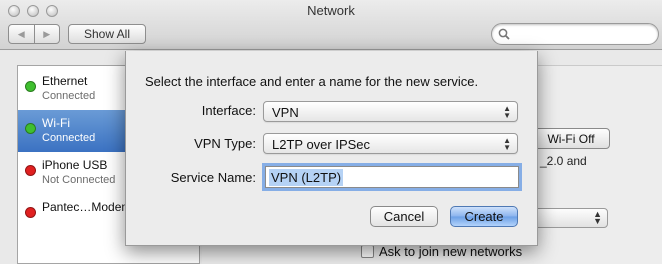  What do you see at coordinates (306, 177) in the screenshot?
I see `service-name-value: VPN (L2TP)` at bounding box center [306, 177].